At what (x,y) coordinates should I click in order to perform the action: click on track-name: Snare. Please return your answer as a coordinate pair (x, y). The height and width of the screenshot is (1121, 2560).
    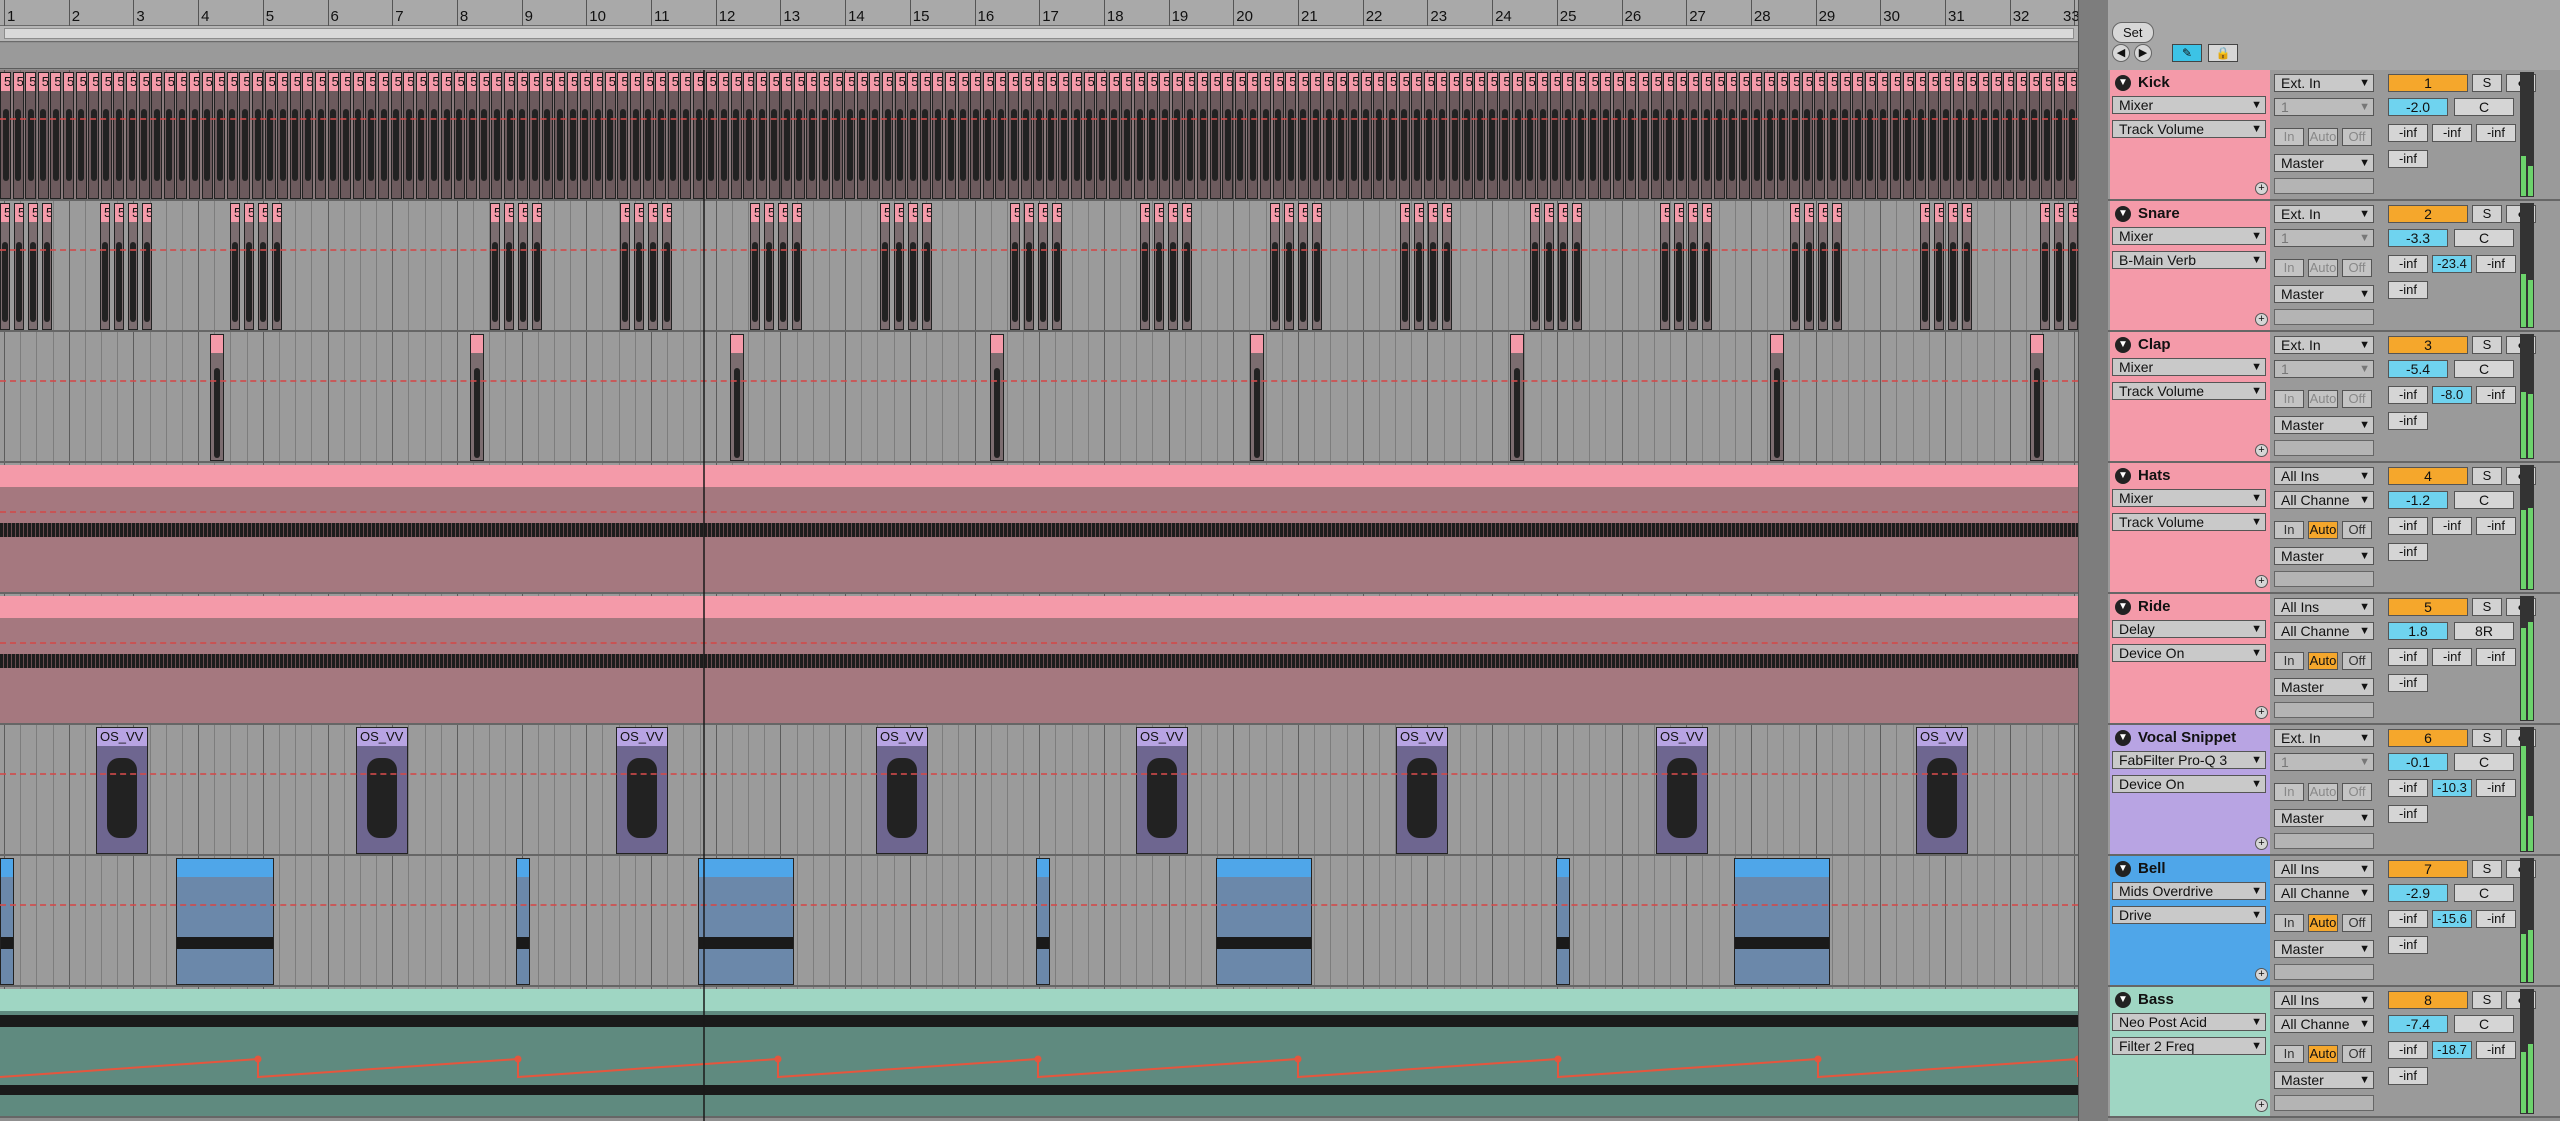
    Looking at the image, I should click on (2190, 214).